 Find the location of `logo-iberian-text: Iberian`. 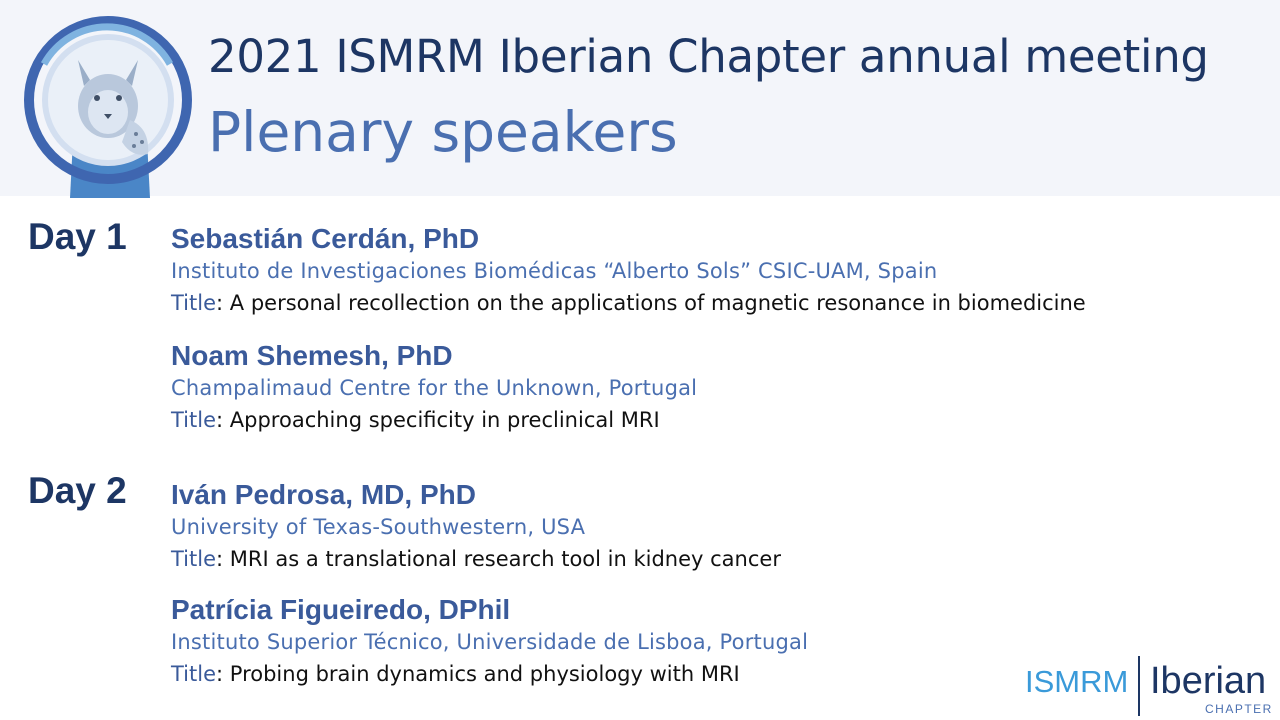

logo-iberian-text: Iberian is located at coordinates (1208, 681).